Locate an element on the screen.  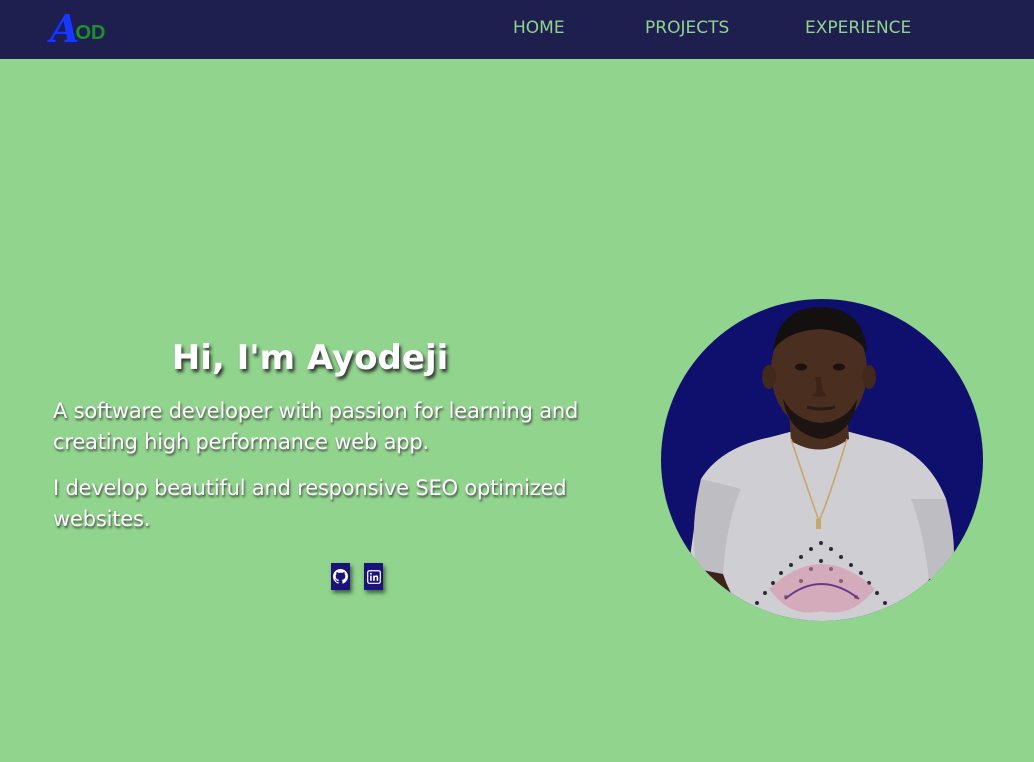
navbar: A OD HOME PROJECTS EXPERIENCE is located at coordinates (517, 29).